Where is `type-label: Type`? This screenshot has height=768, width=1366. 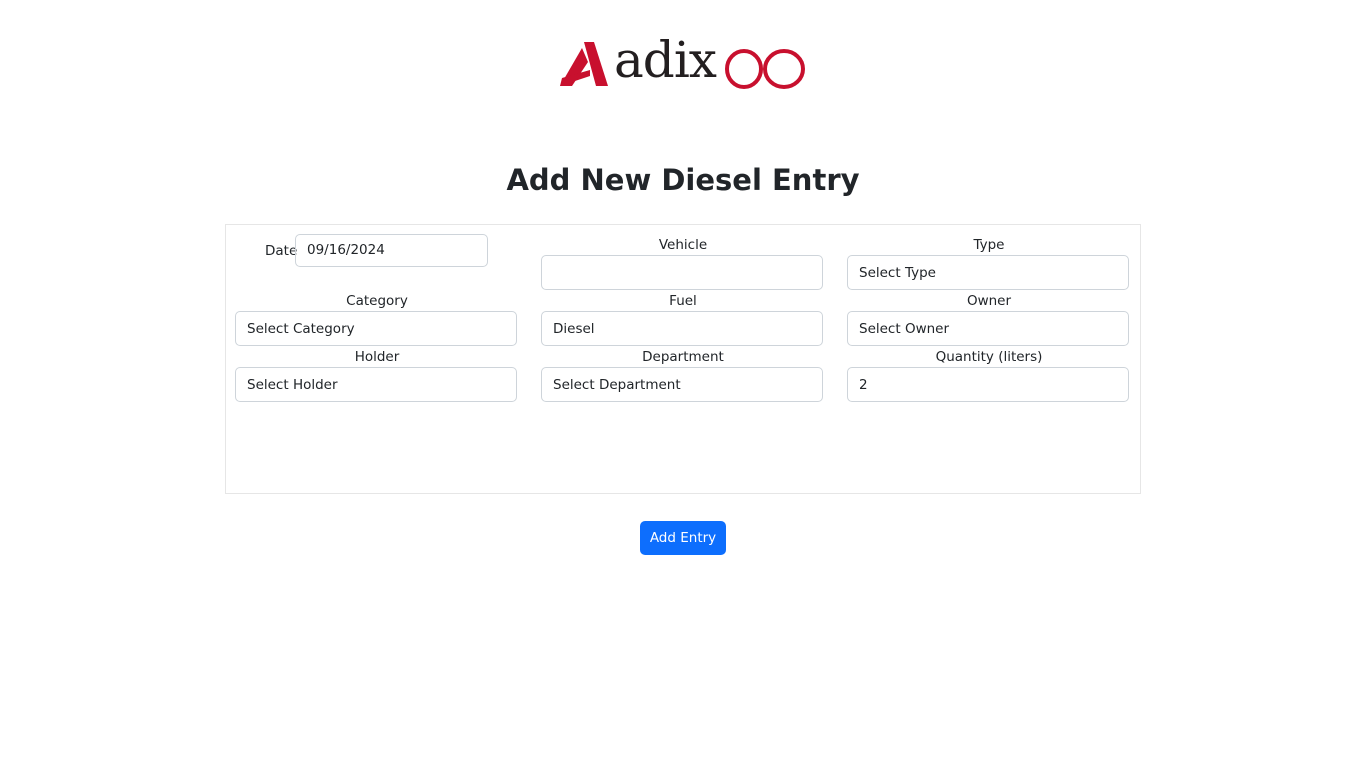 type-label: Type is located at coordinates (989, 245).